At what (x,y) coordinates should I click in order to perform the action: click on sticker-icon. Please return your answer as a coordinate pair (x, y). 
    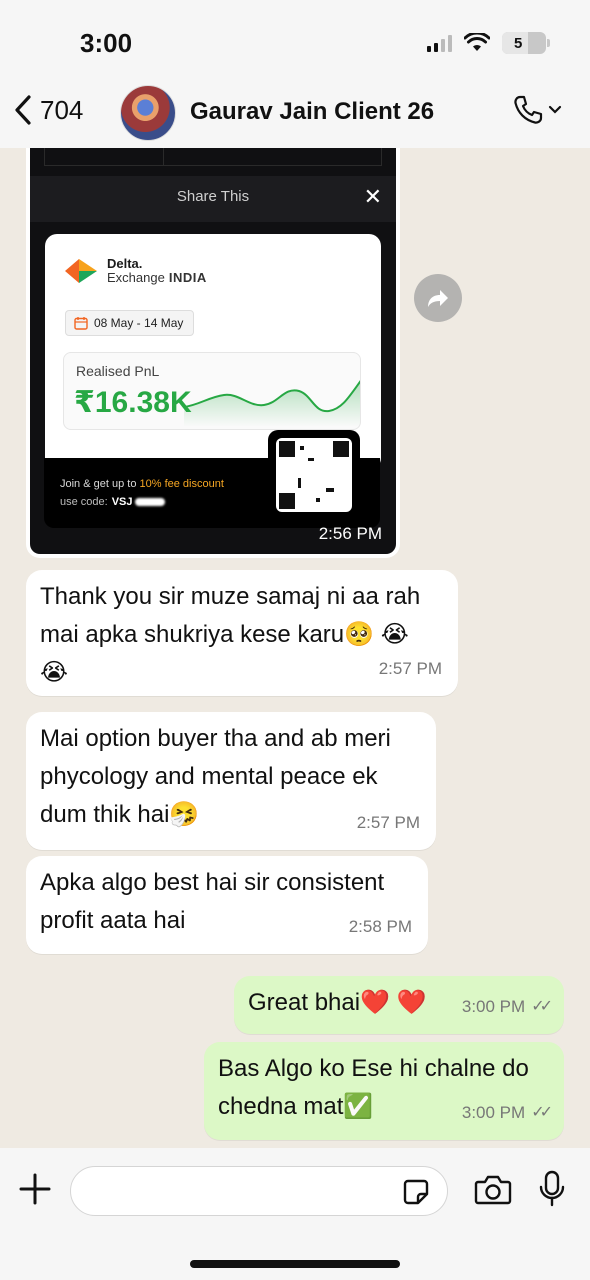
    Looking at the image, I should click on (416, 1192).